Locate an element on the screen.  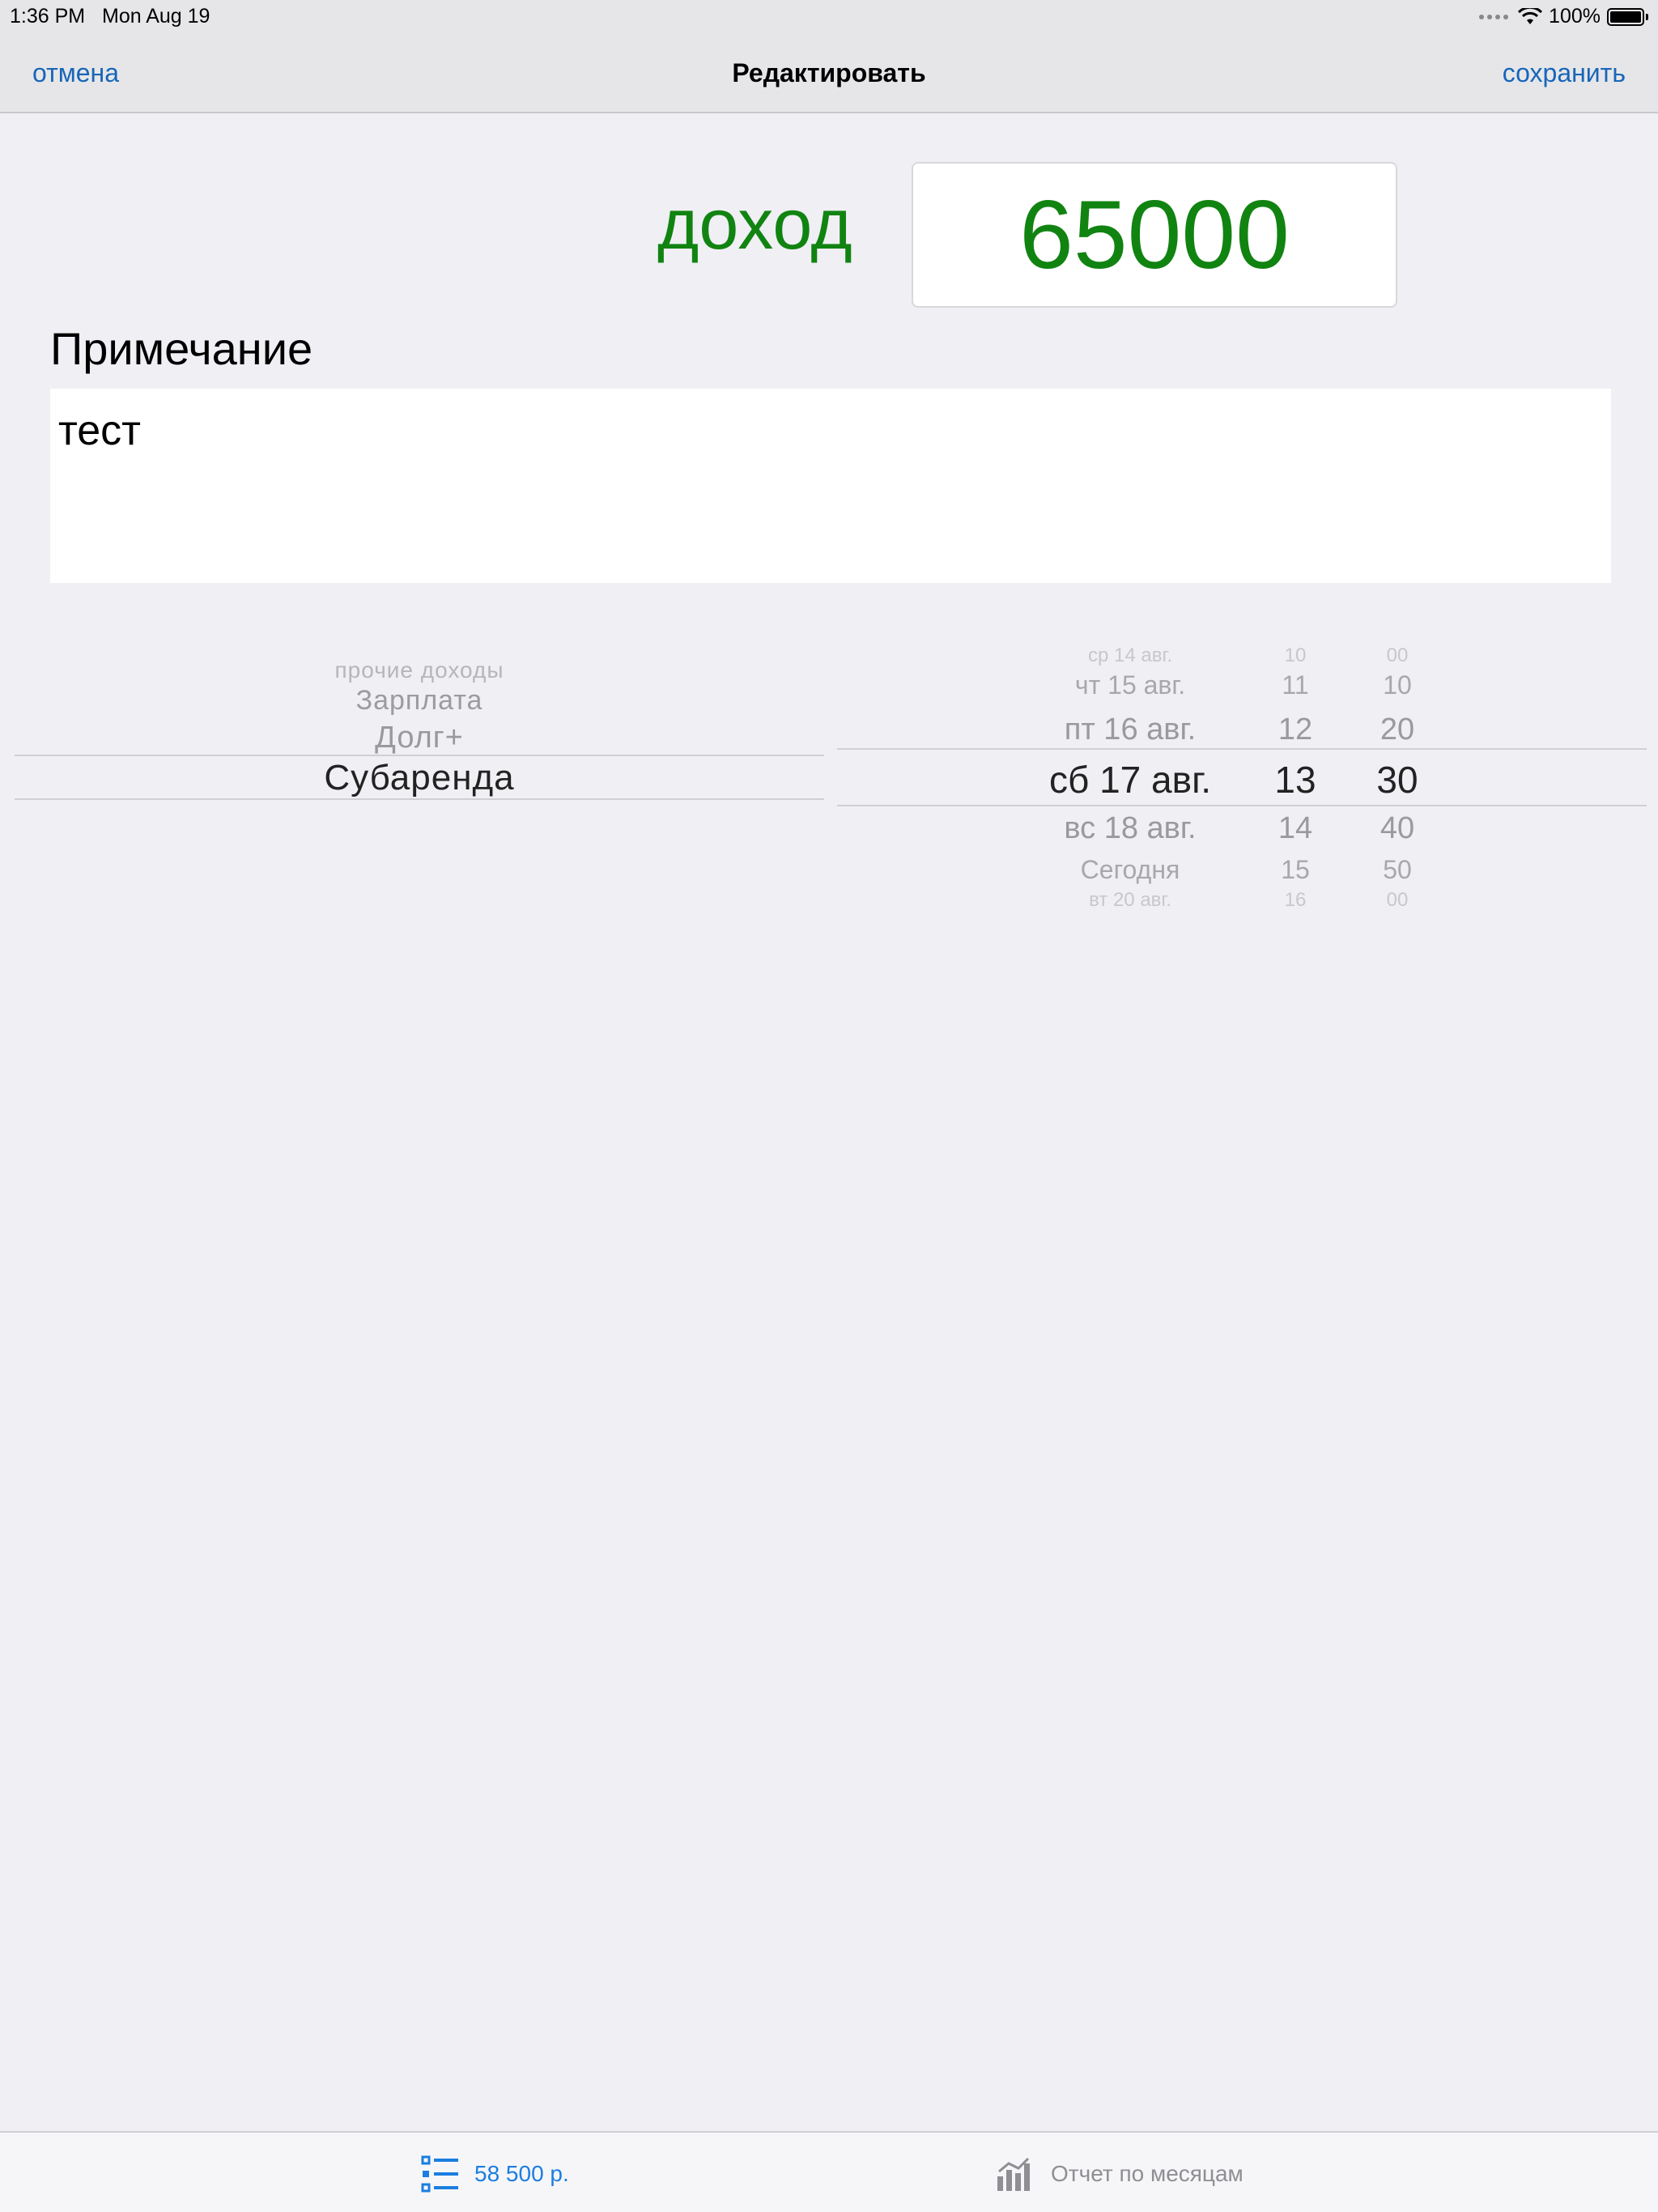
category-option: прочие доходы is located at coordinates (419, 670).